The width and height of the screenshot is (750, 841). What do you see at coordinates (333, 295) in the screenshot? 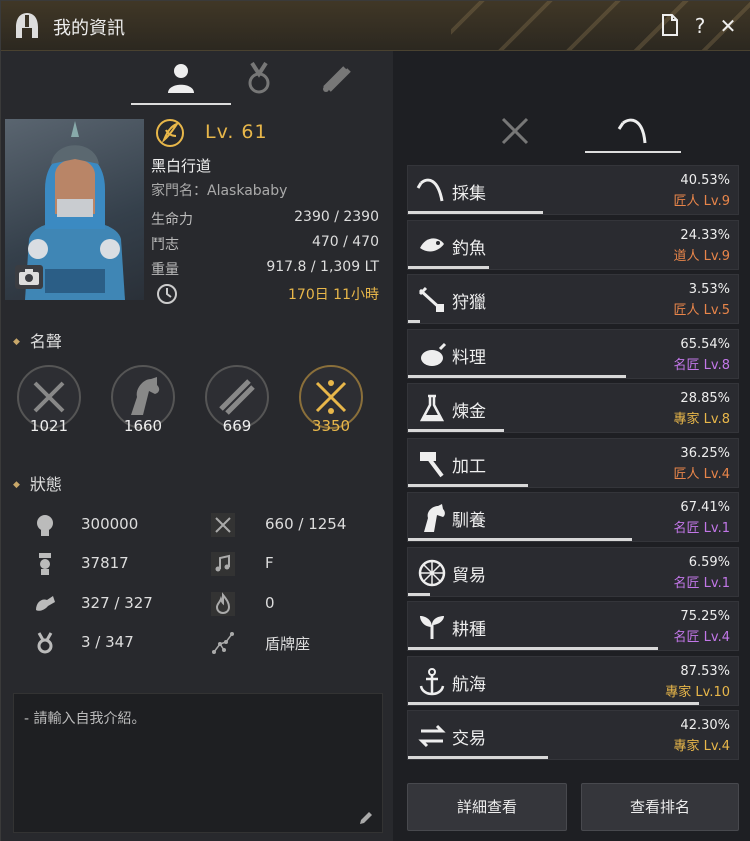
I see `playtime: 170日 11小時` at bounding box center [333, 295].